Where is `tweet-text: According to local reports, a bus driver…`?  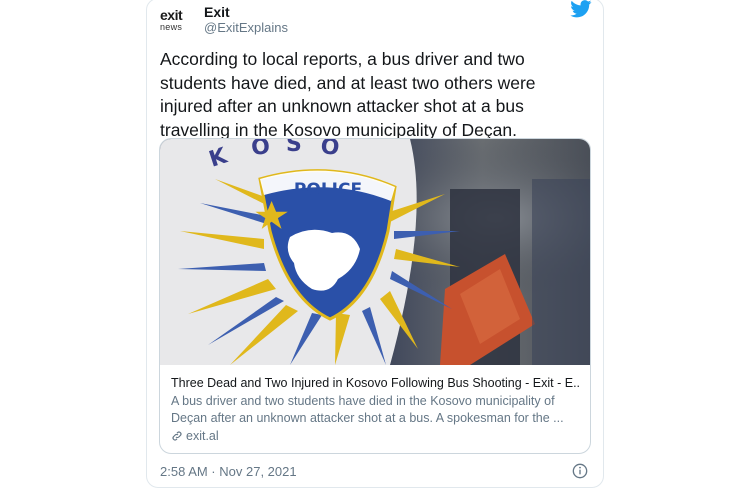
tweet-text: According to local reports, a bus driver… is located at coordinates (348, 94).